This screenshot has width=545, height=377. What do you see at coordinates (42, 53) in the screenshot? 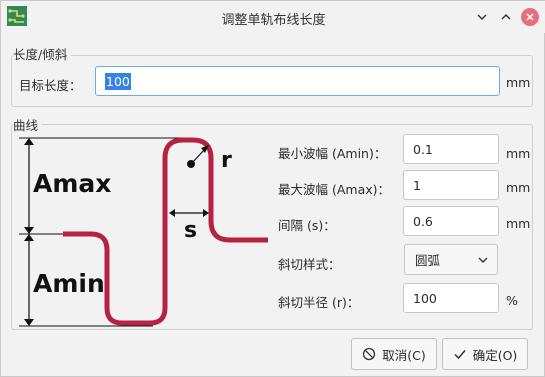
I see `length-group-title: 长度/倾斜` at bounding box center [42, 53].